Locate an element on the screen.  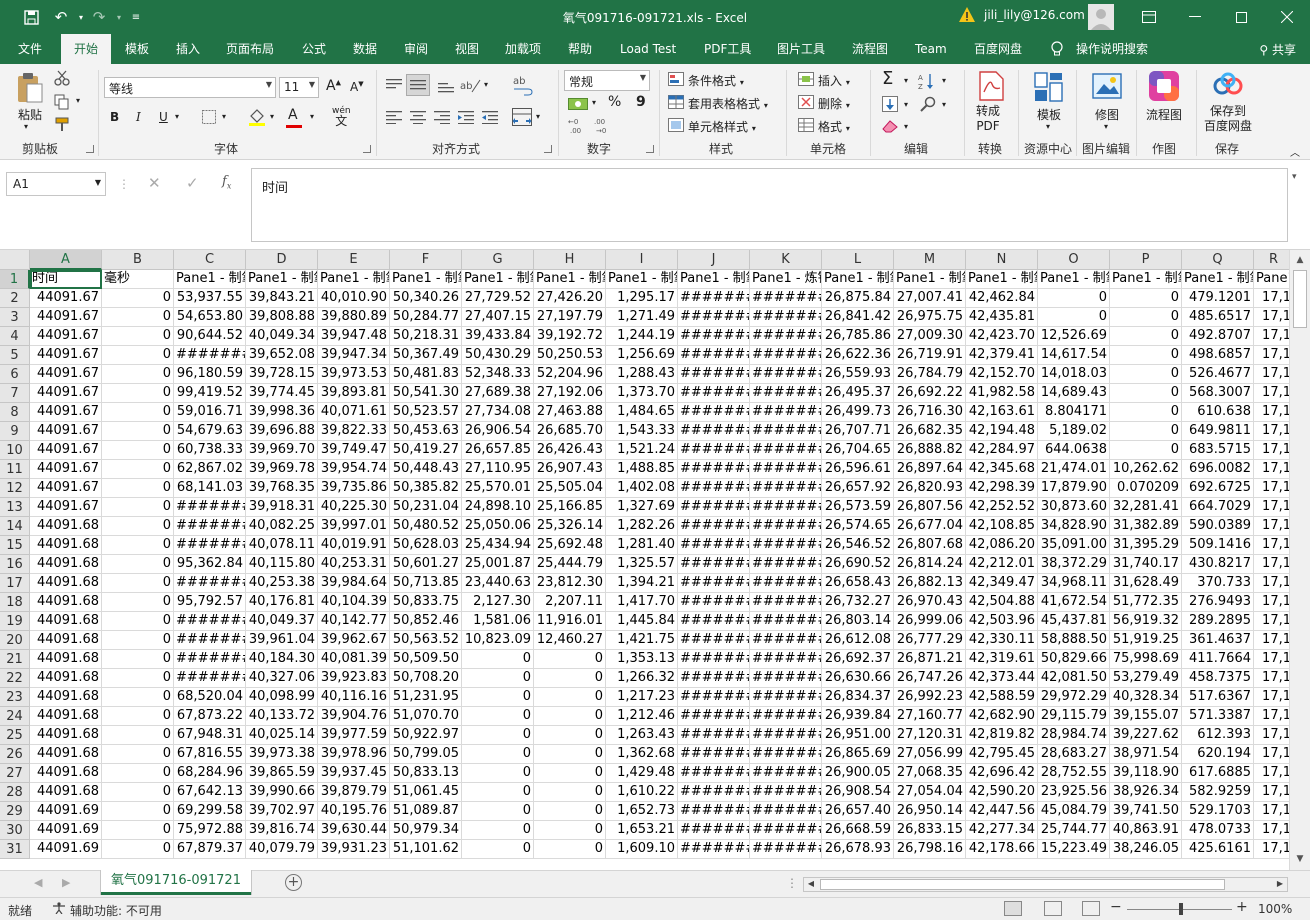
table-cell: 26,719.91 is located at coordinates (930, 355).